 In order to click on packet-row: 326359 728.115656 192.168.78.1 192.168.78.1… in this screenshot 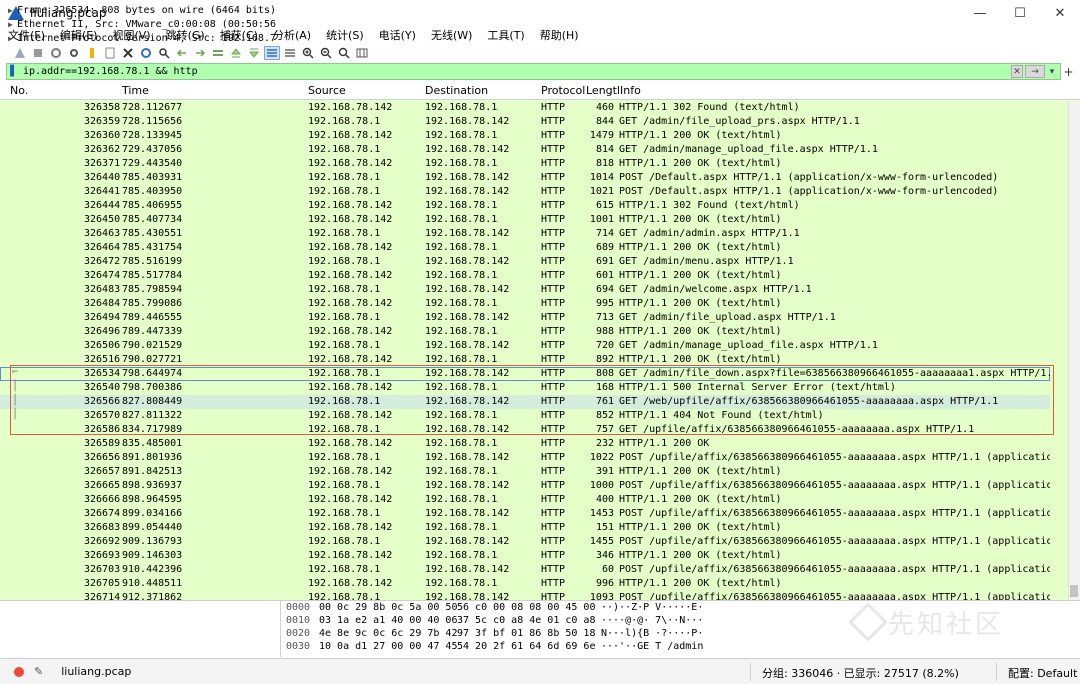, I will do `click(525, 122)`.